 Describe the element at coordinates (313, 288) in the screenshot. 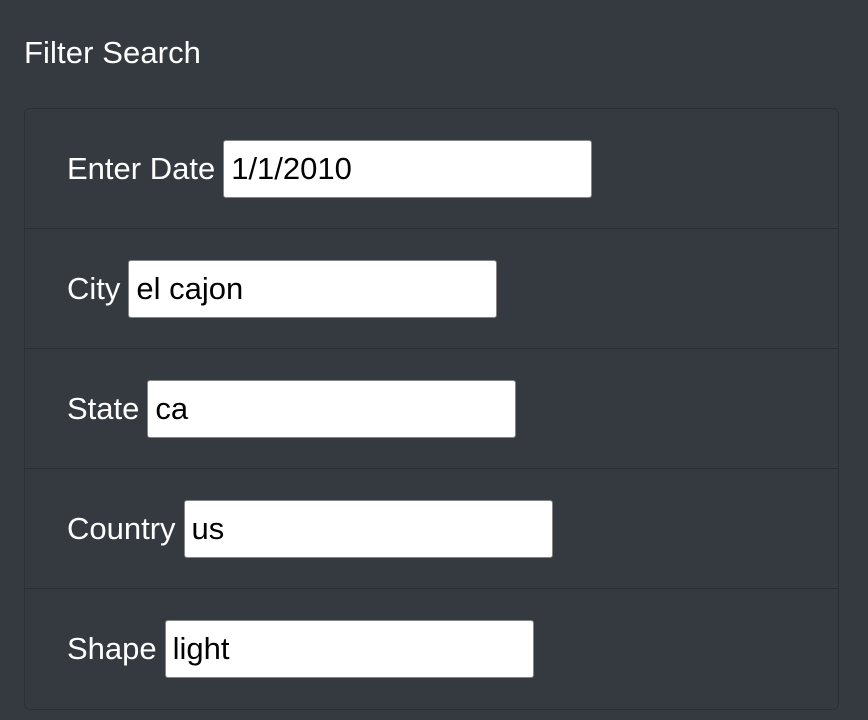

I see `city-input` at that location.